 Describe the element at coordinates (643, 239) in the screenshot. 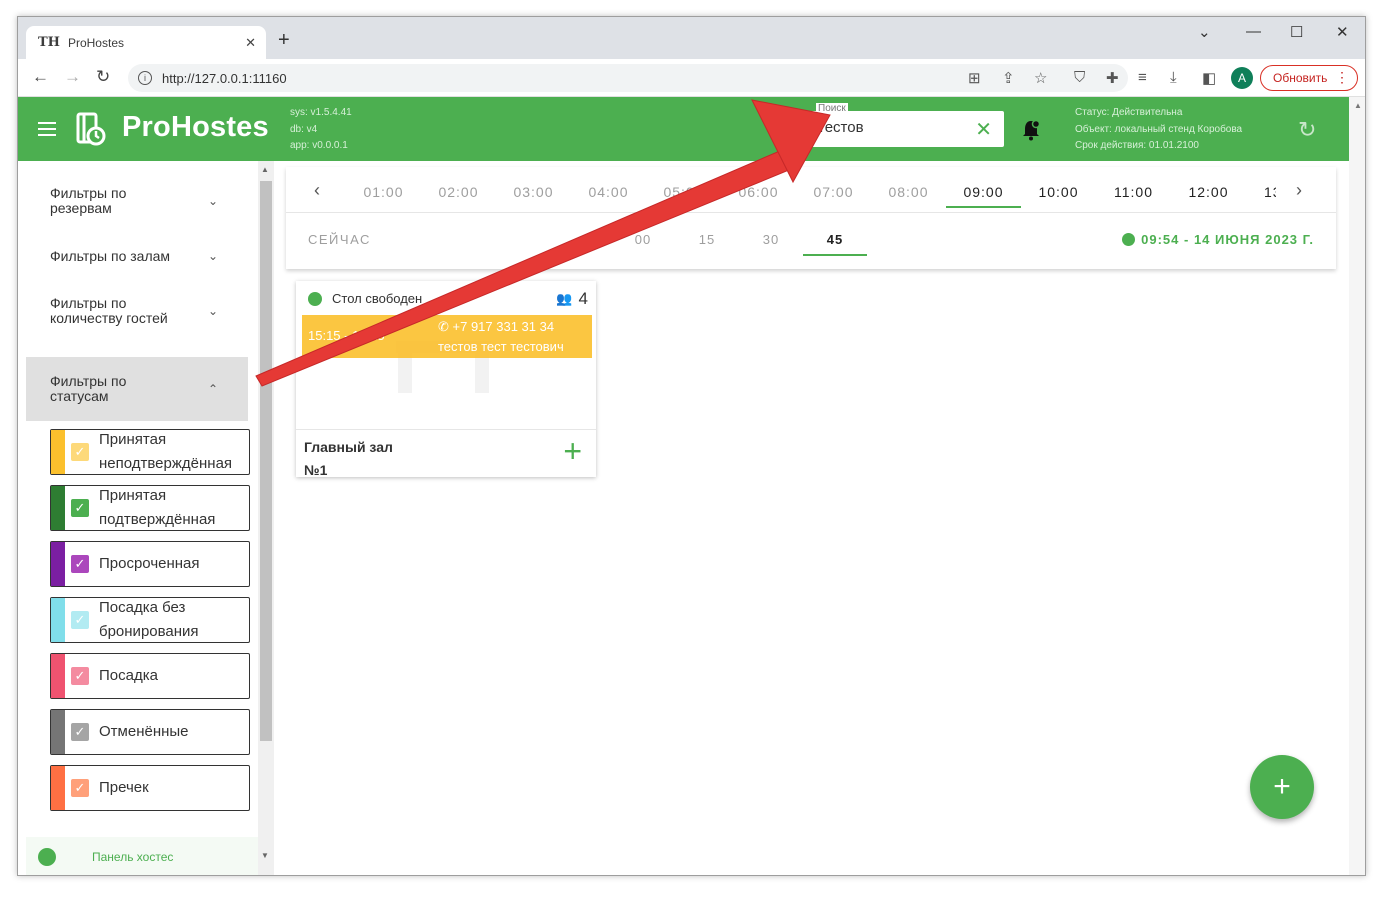

I see `minute-tab: 00` at that location.